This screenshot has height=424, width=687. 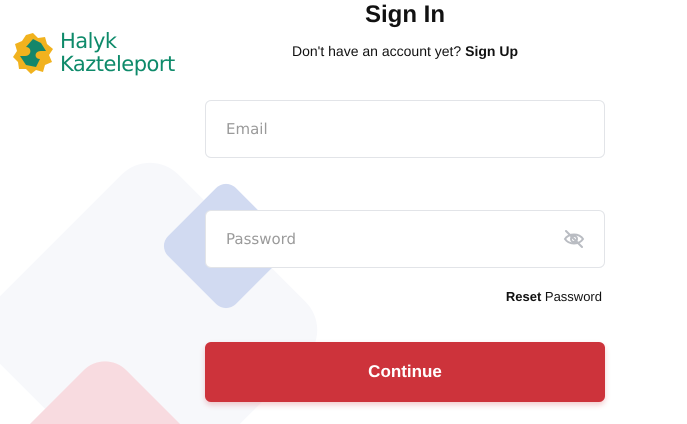 I want to click on logo-text: Halyk, so click(x=89, y=41).